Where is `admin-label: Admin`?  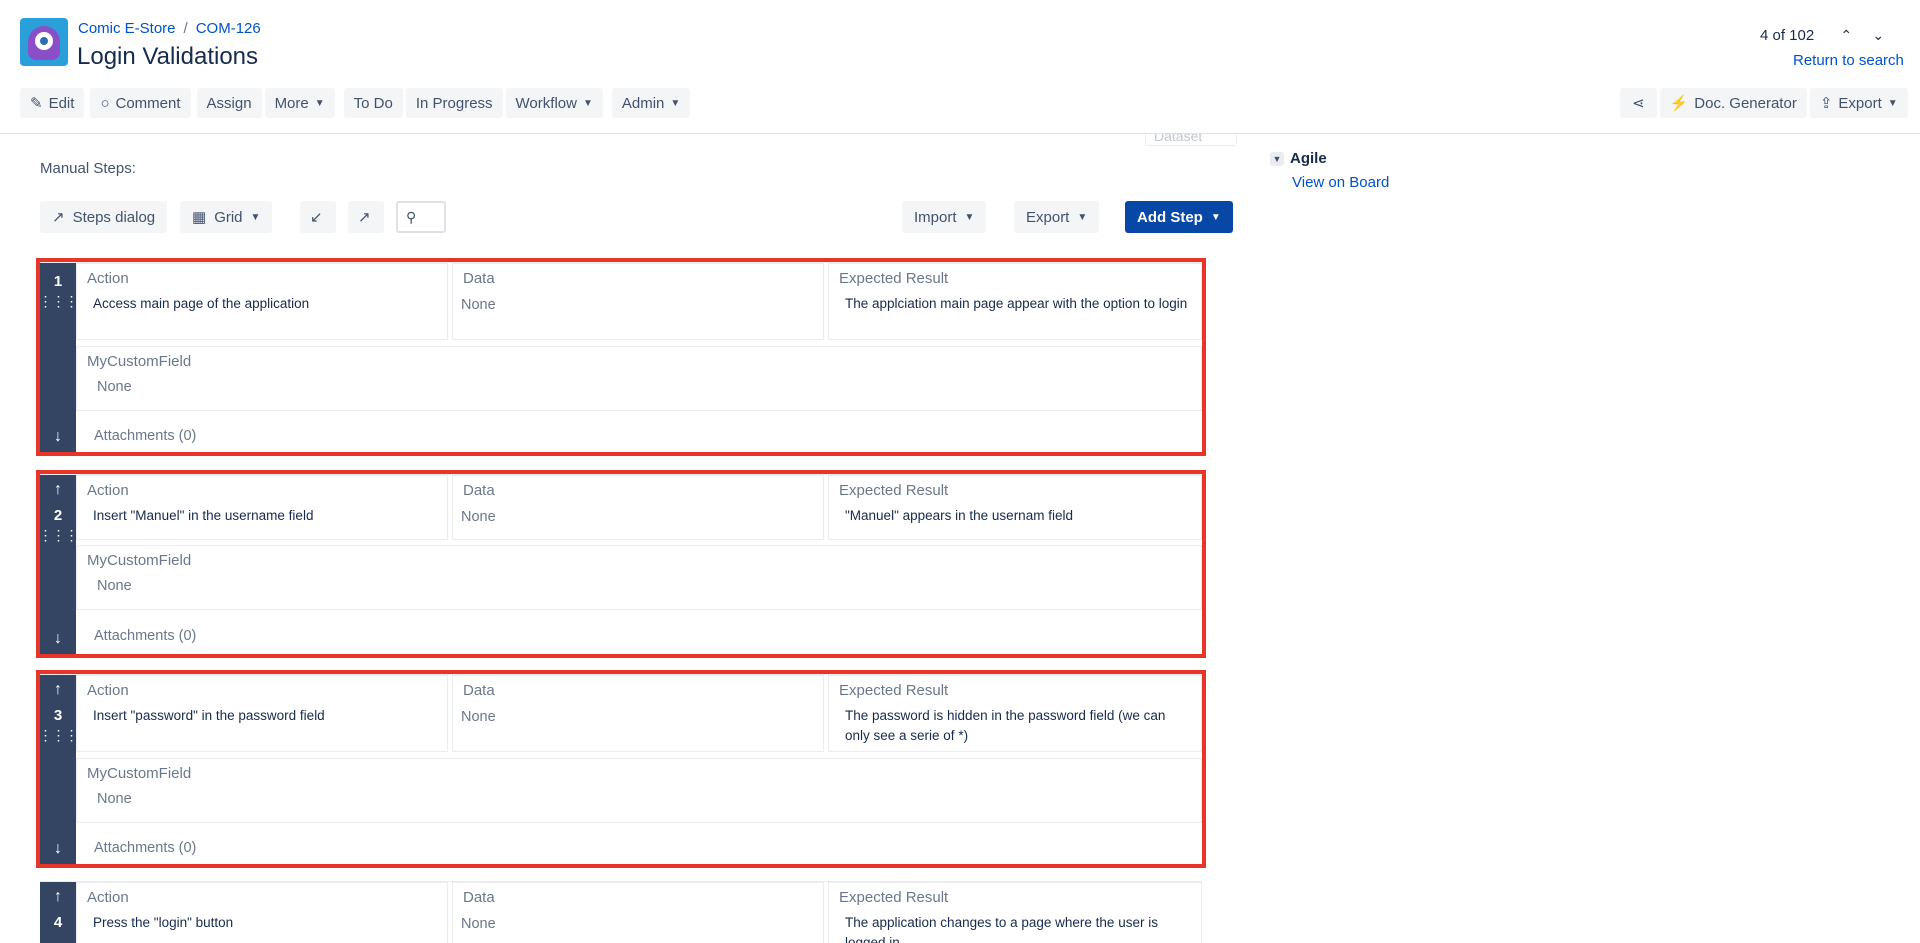
admin-label: Admin is located at coordinates (643, 103).